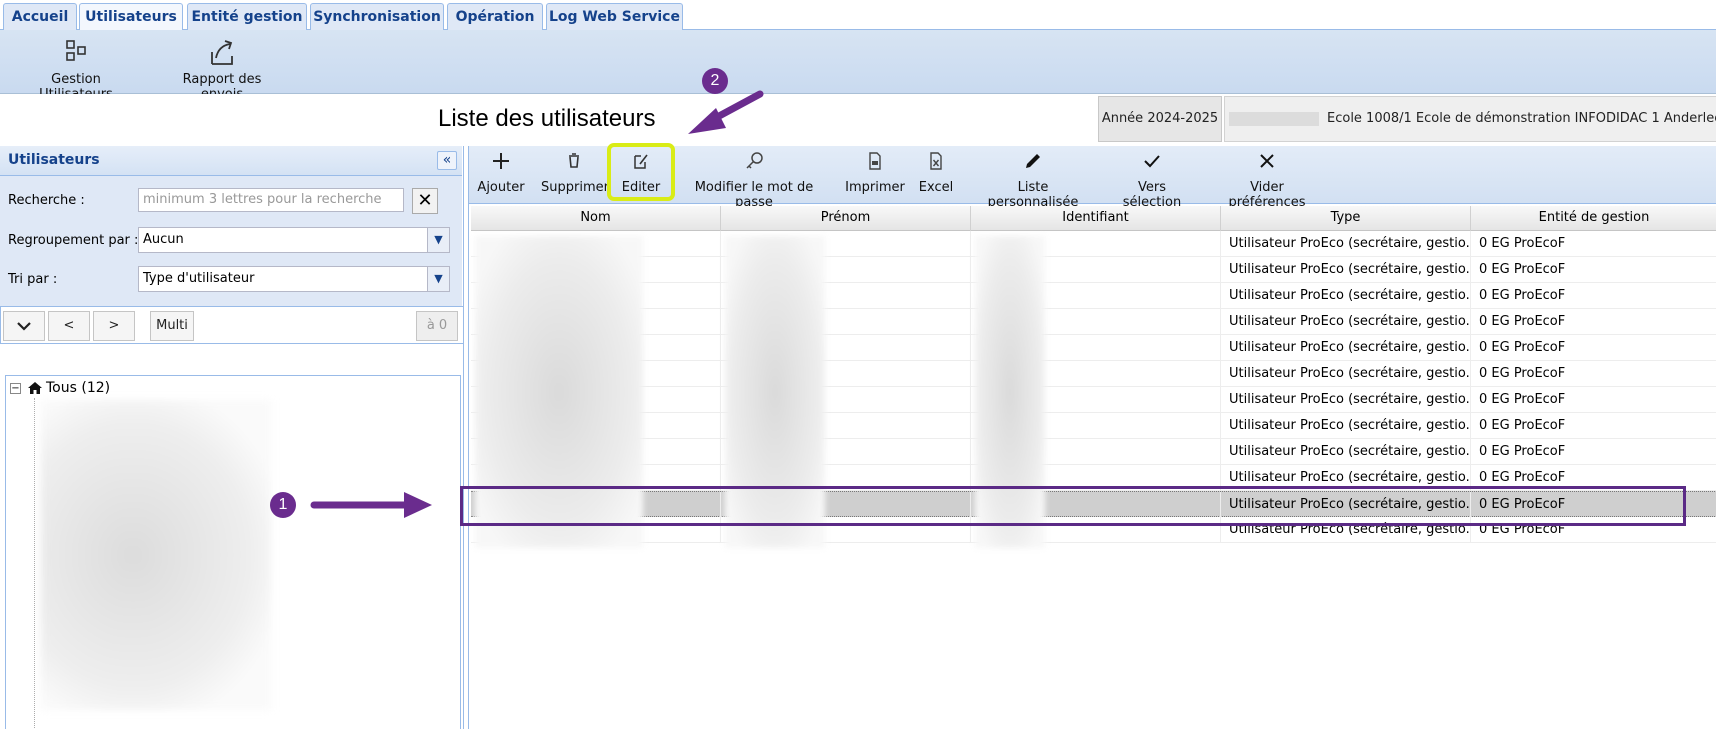 The width and height of the screenshot is (1716, 729). Describe the element at coordinates (547, 118) in the screenshot. I see `page-title: Liste des utilisateurs` at that location.